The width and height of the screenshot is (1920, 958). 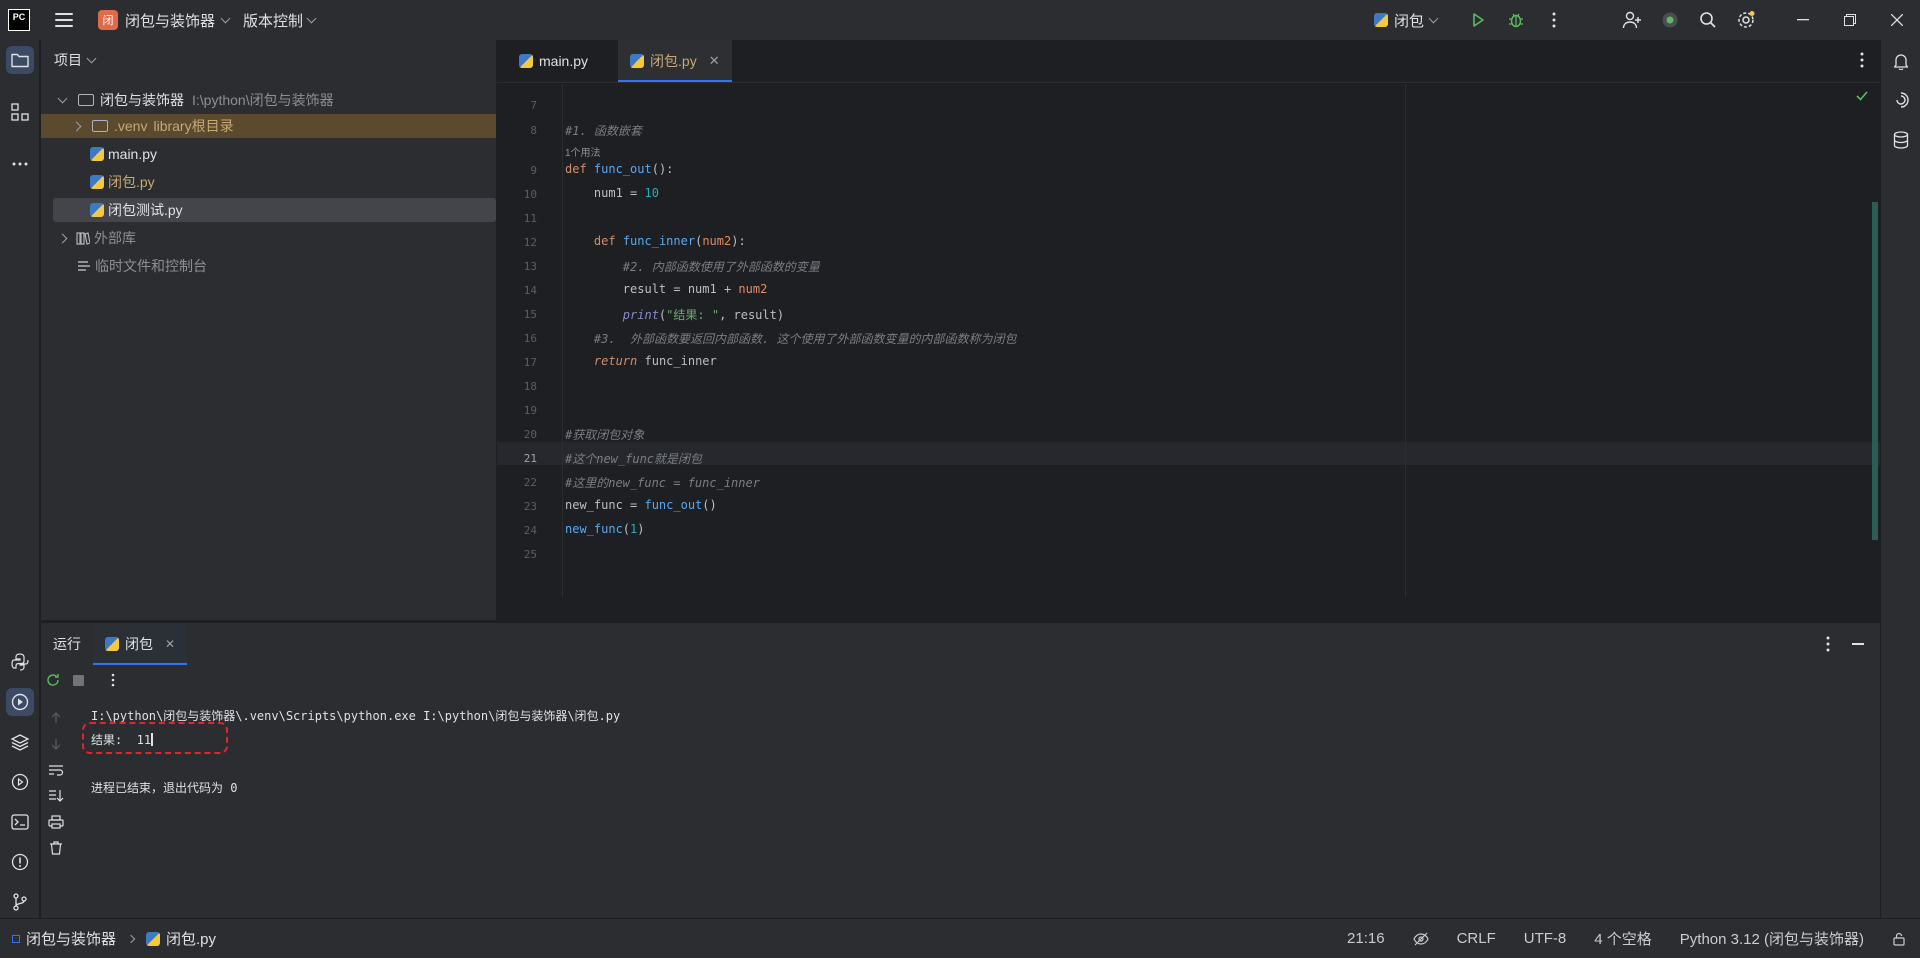 I want to click on root-name: 闭包与装饰器, so click(x=142, y=100).